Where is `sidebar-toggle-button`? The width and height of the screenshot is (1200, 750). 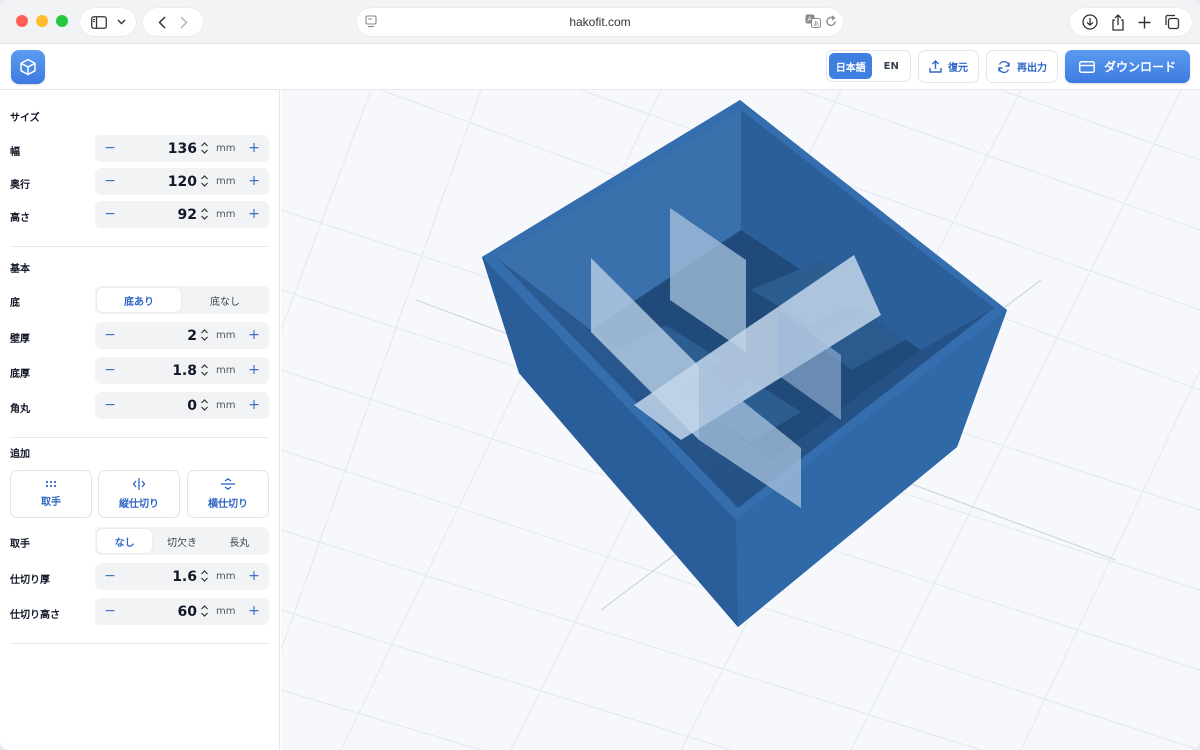 sidebar-toggle-button is located at coordinates (108, 22).